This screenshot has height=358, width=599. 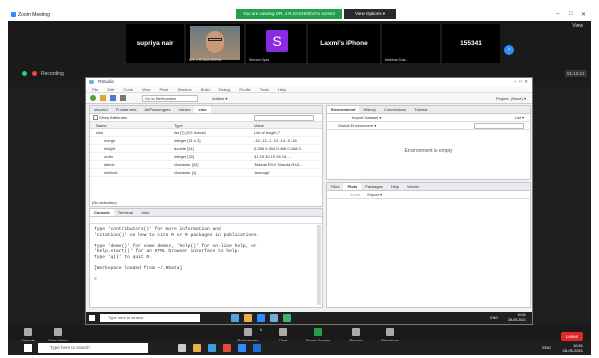 What do you see at coordinates (369, 109) in the screenshot?
I see `tab-history: History` at bounding box center [369, 109].